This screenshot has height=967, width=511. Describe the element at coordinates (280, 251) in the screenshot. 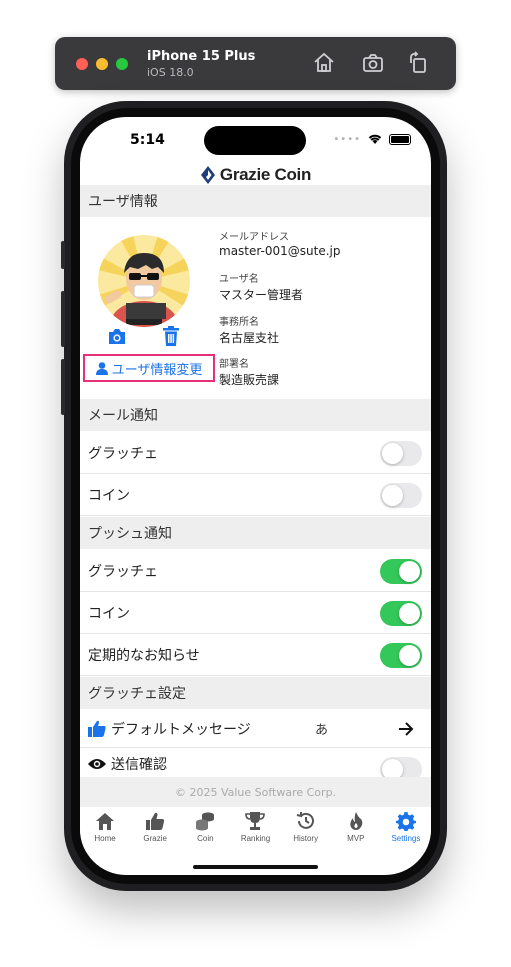

I see `email-value: master-001@sute.jp` at that location.